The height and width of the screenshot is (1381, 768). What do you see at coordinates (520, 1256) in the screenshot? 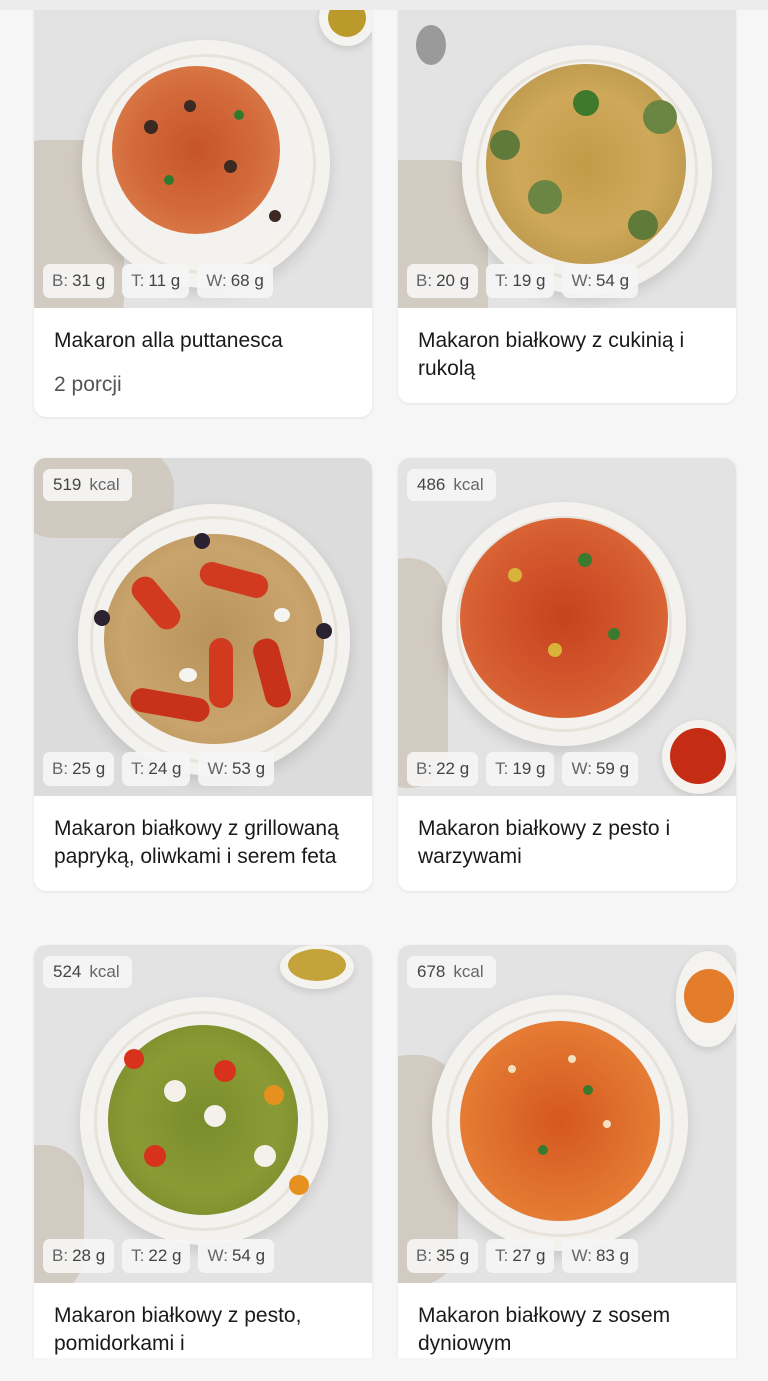
I see `fat-badge: T: 27 g` at bounding box center [520, 1256].